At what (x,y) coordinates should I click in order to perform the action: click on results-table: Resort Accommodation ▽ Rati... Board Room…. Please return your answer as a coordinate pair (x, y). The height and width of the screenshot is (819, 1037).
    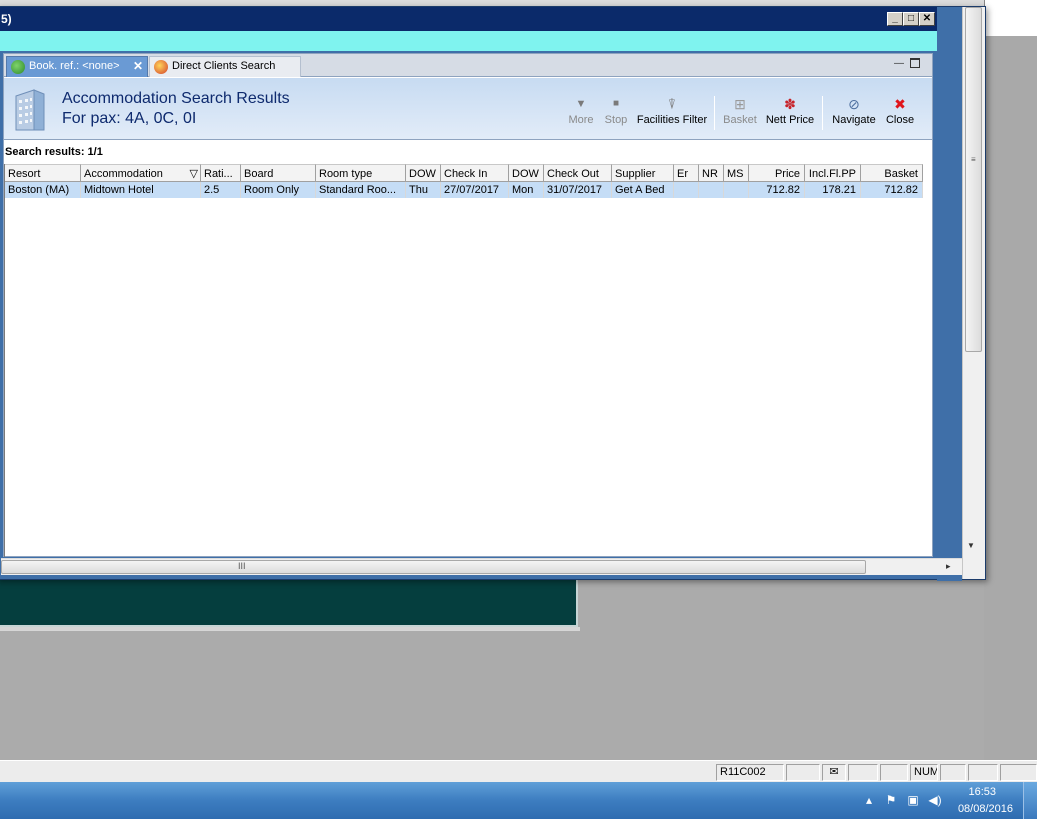
    Looking at the image, I should click on (464, 181).